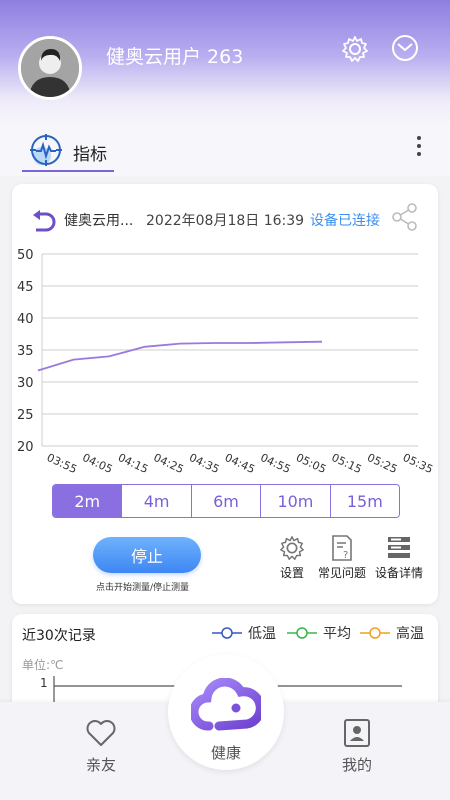 Image resolution: width=450 pixels, height=800 pixels. I want to click on segment-15m: 15m, so click(364, 501).